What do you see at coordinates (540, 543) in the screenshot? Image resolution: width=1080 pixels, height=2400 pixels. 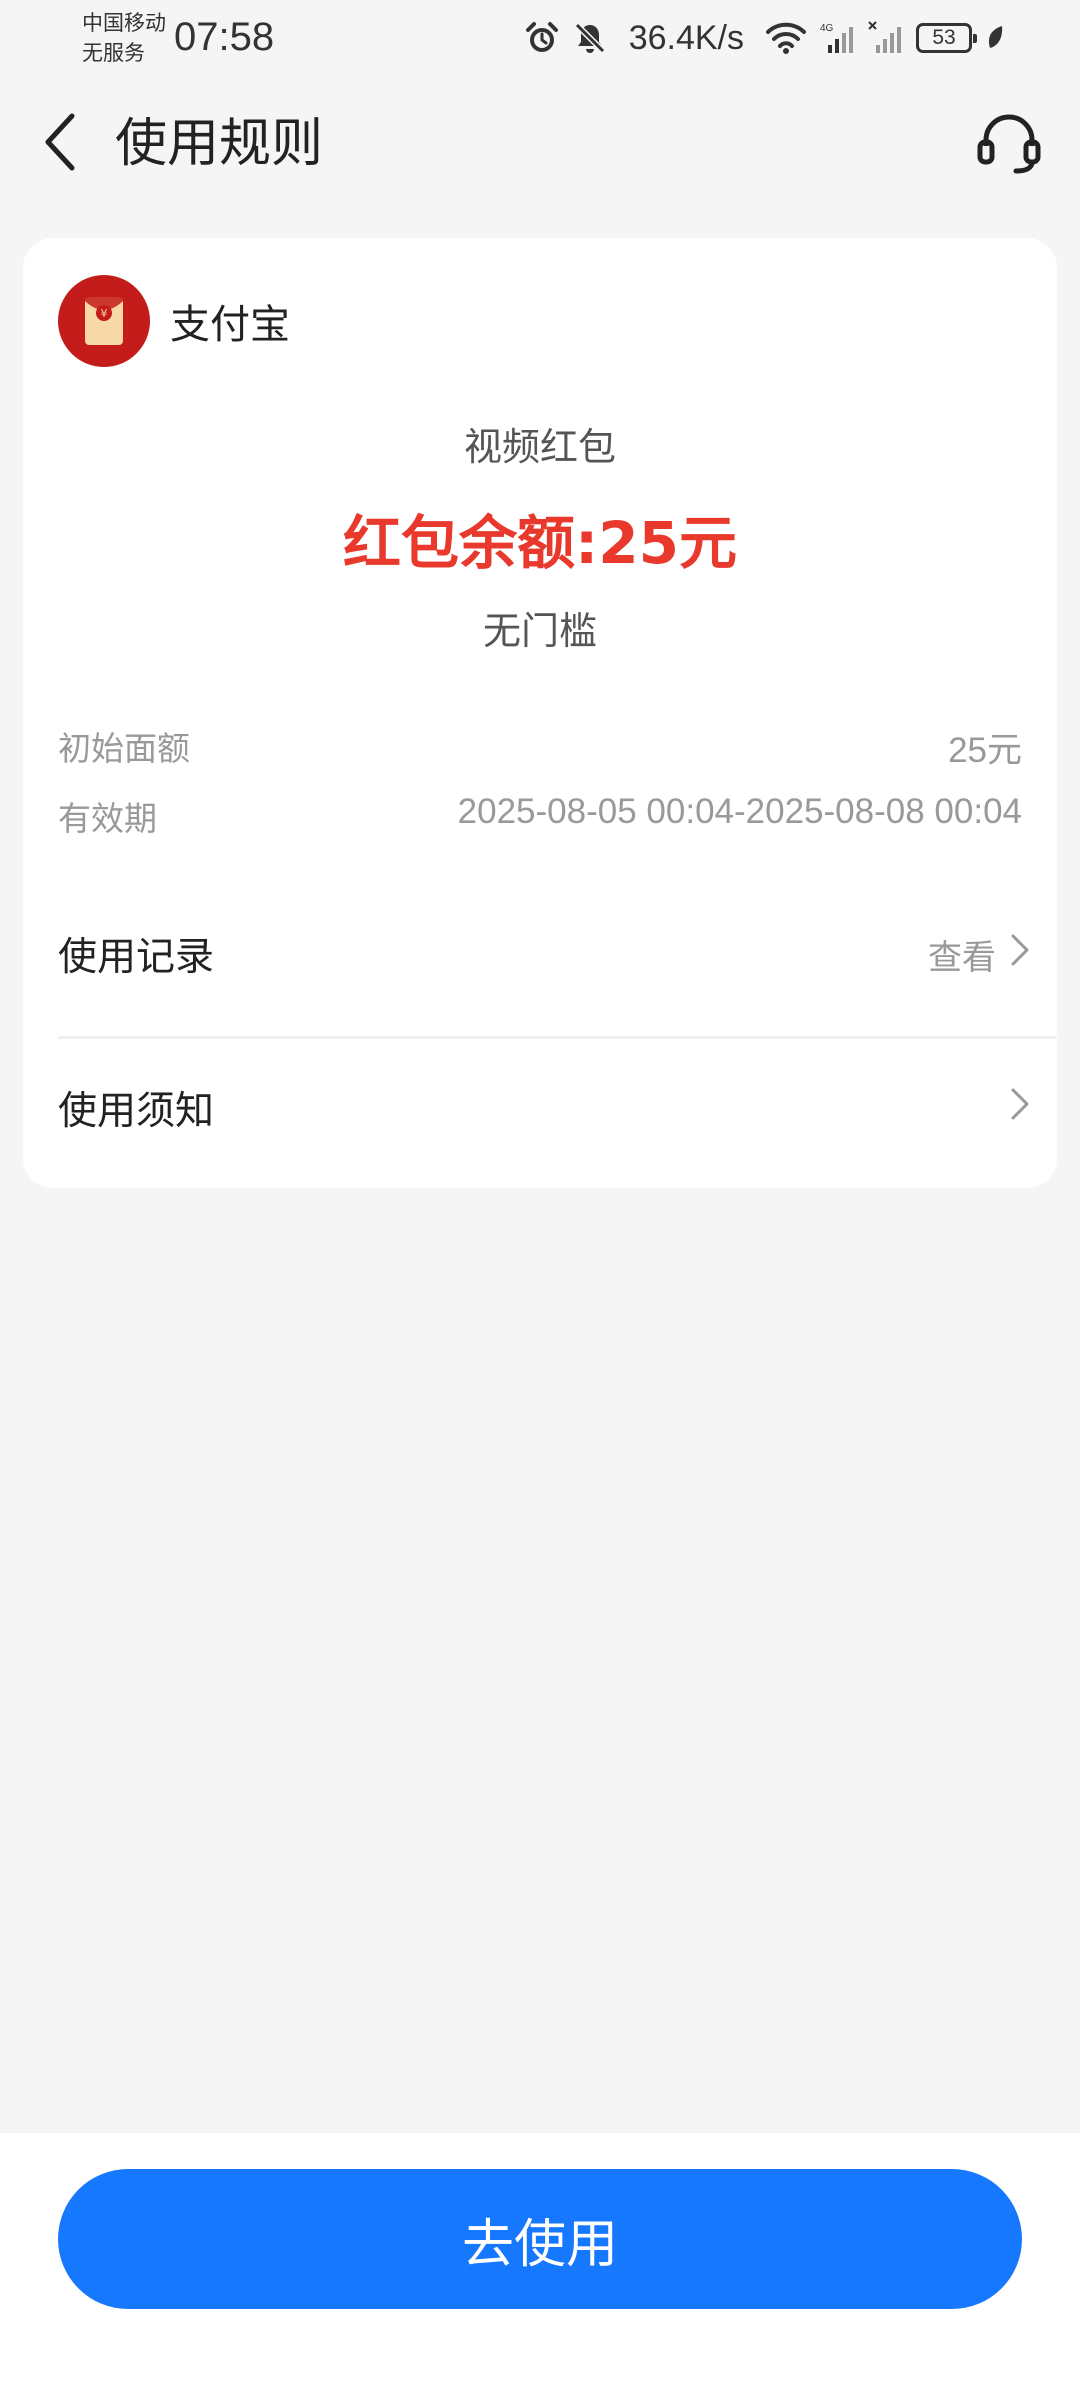 I see `coupon-balance: 红包余额:25元` at bounding box center [540, 543].